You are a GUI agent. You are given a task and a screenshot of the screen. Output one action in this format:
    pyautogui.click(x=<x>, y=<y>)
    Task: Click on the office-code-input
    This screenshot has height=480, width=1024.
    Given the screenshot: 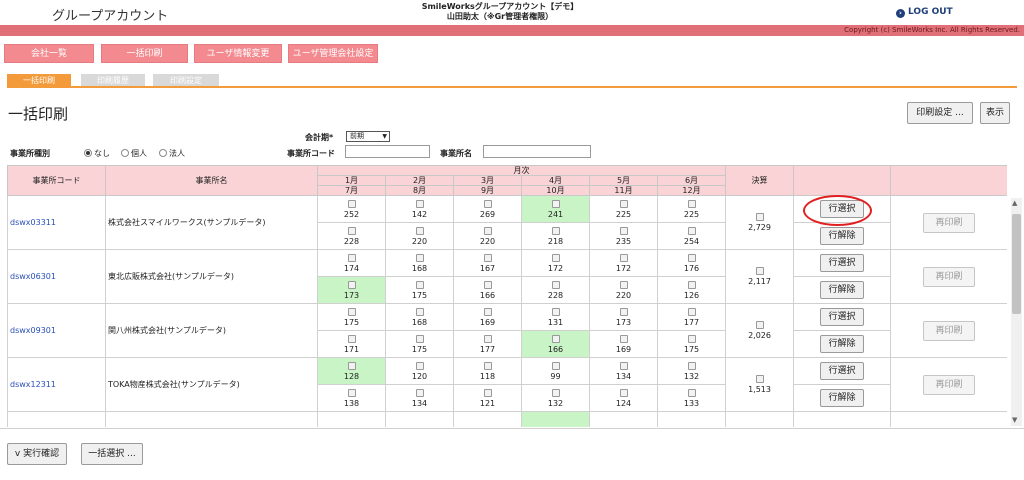 What is the action you would take?
    pyautogui.click(x=387, y=151)
    